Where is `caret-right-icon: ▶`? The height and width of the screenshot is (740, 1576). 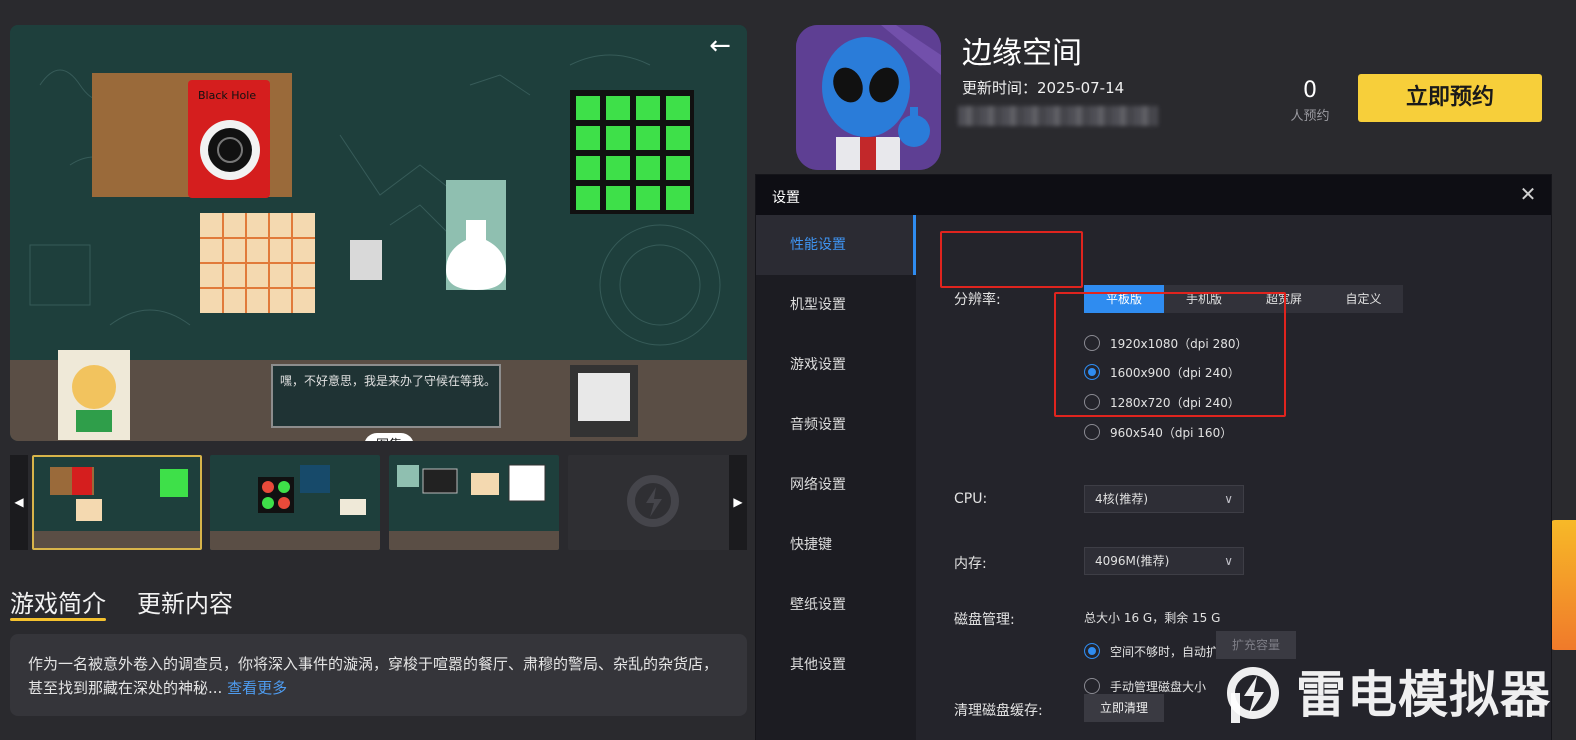
caret-right-icon: ▶ is located at coordinates (738, 502).